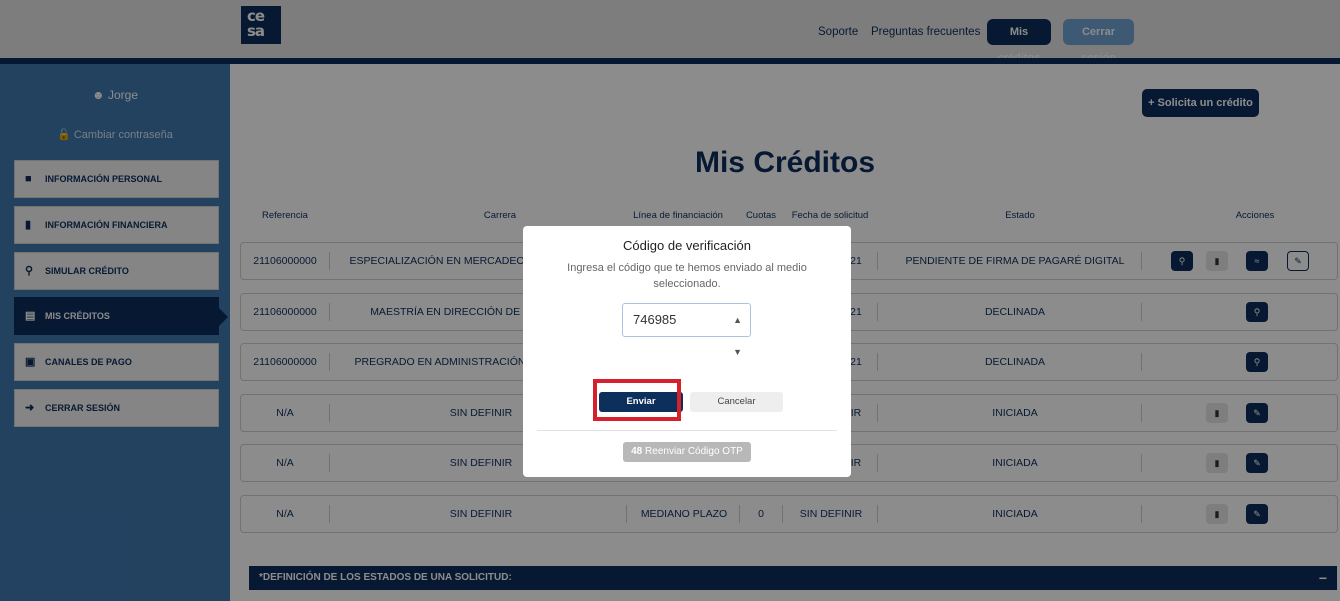 Image resolution: width=1340 pixels, height=601 pixels. I want to click on verification-code-input: 746985 ▲ ▼, so click(686, 330).